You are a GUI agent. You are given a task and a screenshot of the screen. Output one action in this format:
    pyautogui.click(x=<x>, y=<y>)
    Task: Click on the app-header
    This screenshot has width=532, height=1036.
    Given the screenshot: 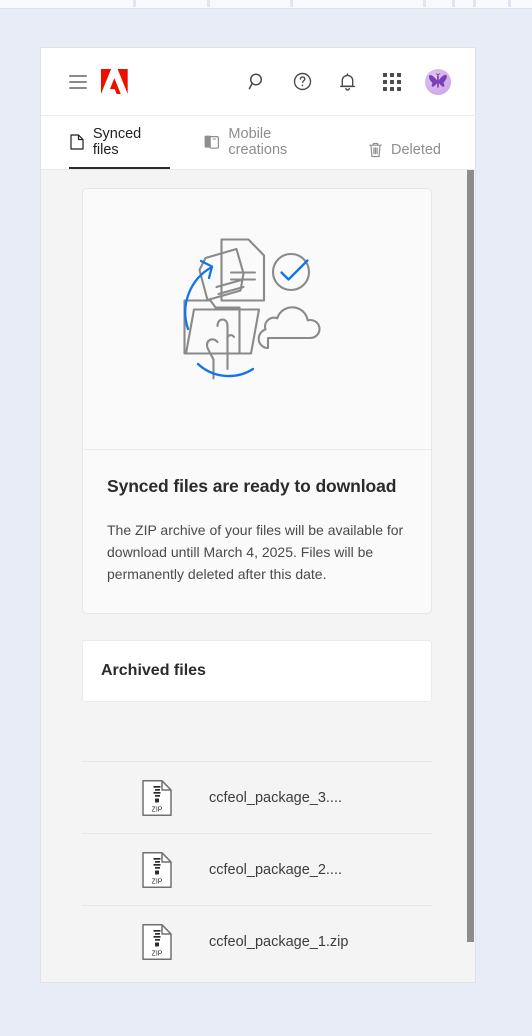 What is the action you would take?
    pyautogui.click(x=258, y=82)
    